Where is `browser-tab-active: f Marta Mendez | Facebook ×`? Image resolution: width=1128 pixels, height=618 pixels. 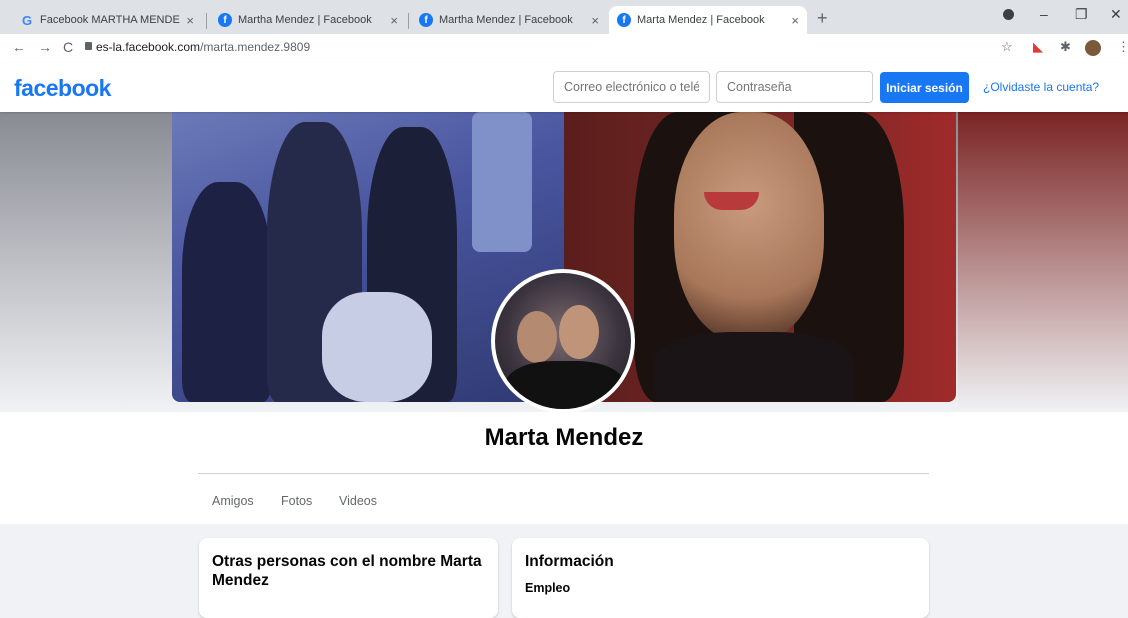 browser-tab-active: f Marta Mendez | Facebook × is located at coordinates (708, 20).